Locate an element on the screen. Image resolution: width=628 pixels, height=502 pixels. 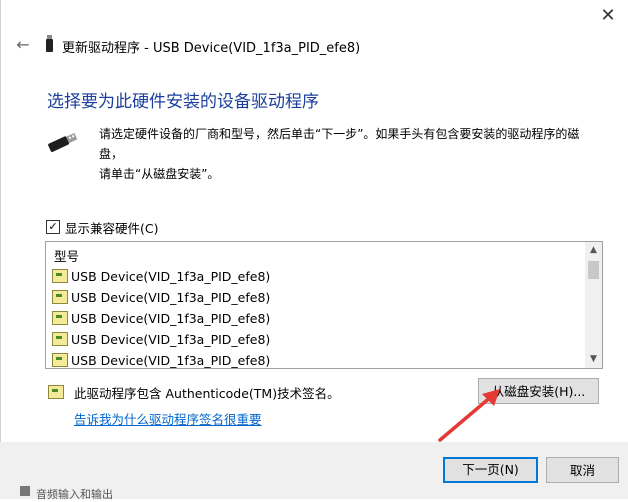
instruction-line: 请单击“从磁盘安装”。 is located at coordinates (159, 174).